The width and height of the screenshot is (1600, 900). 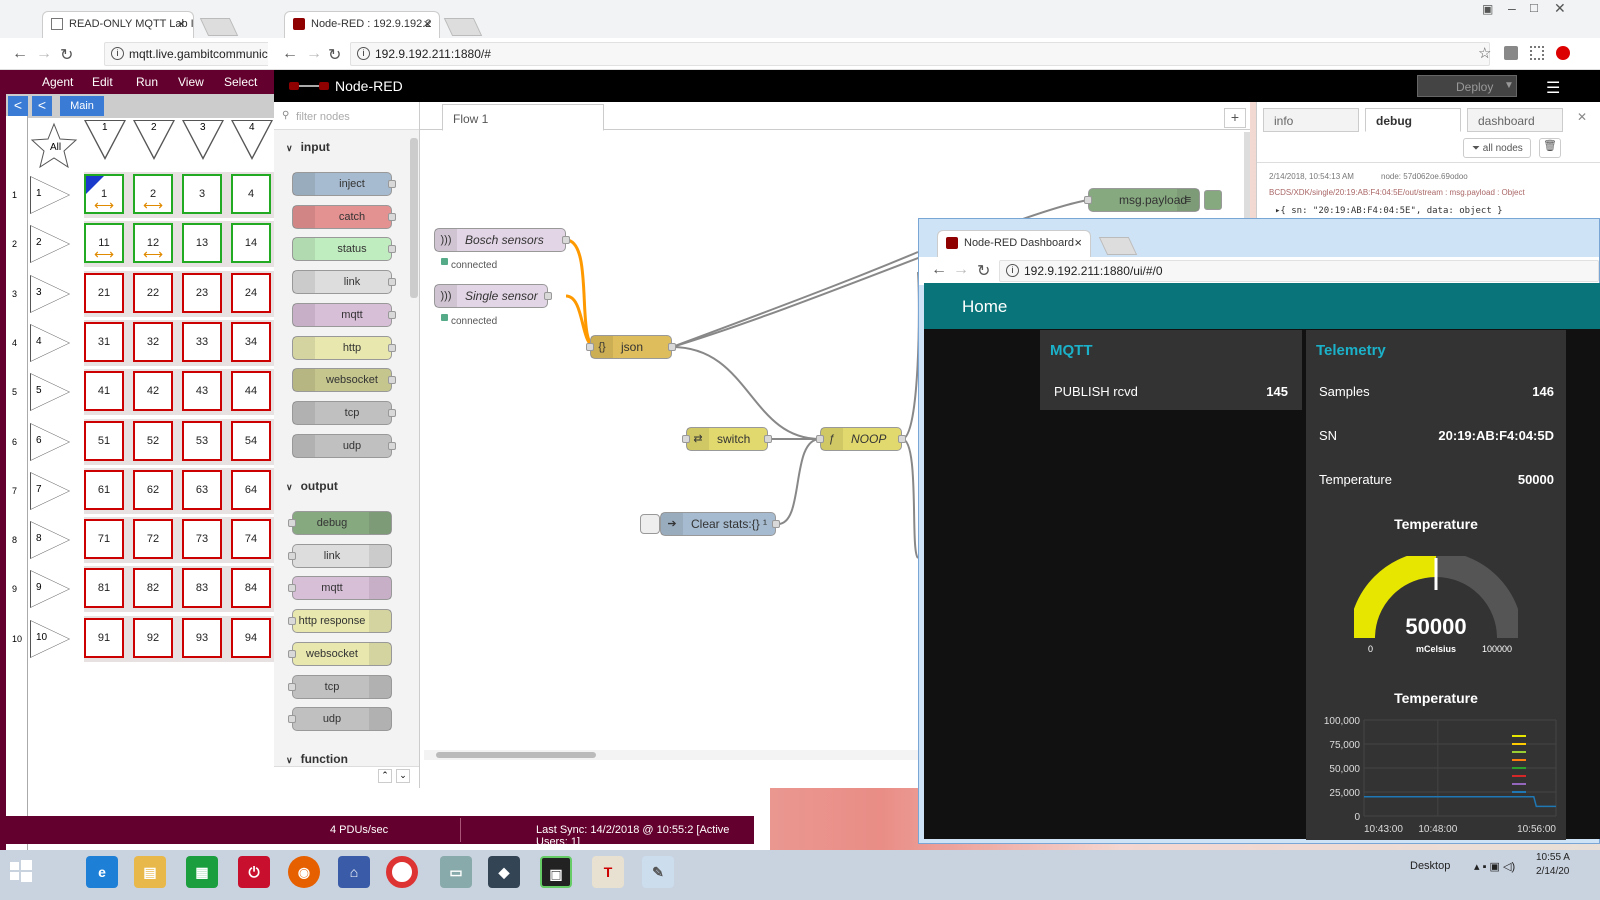 What do you see at coordinates (251, 588) in the screenshot?
I see `device-cell: 84` at bounding box center [251, 588].